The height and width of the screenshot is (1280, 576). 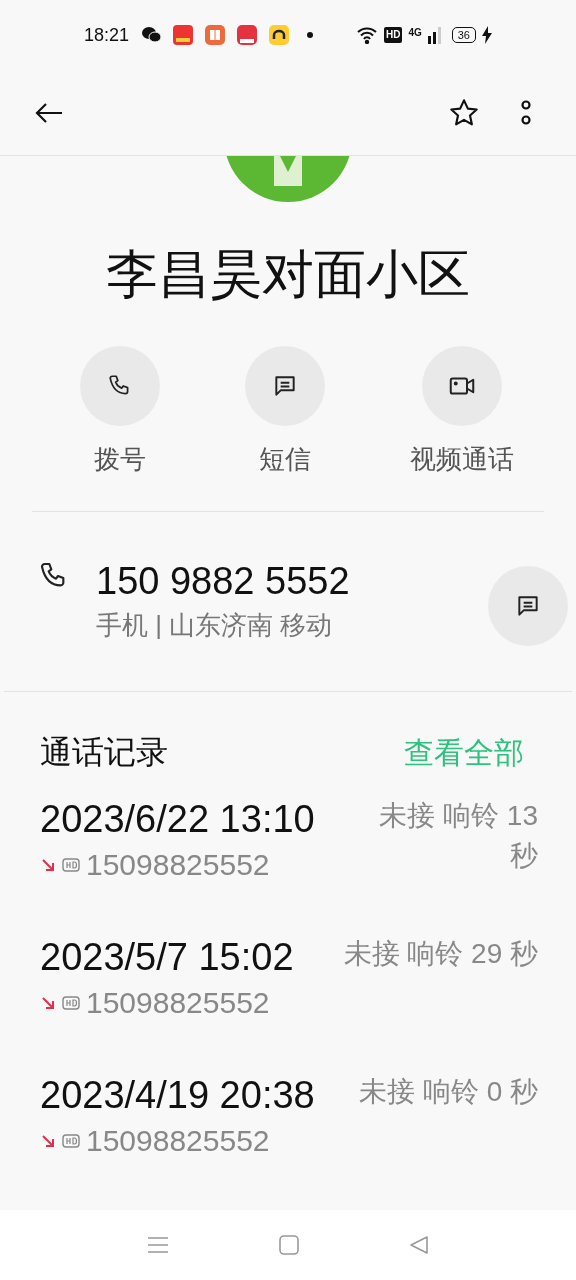 I want to click on call-status: 未接 响铃 0 秒, so click(x=448, y=1092).